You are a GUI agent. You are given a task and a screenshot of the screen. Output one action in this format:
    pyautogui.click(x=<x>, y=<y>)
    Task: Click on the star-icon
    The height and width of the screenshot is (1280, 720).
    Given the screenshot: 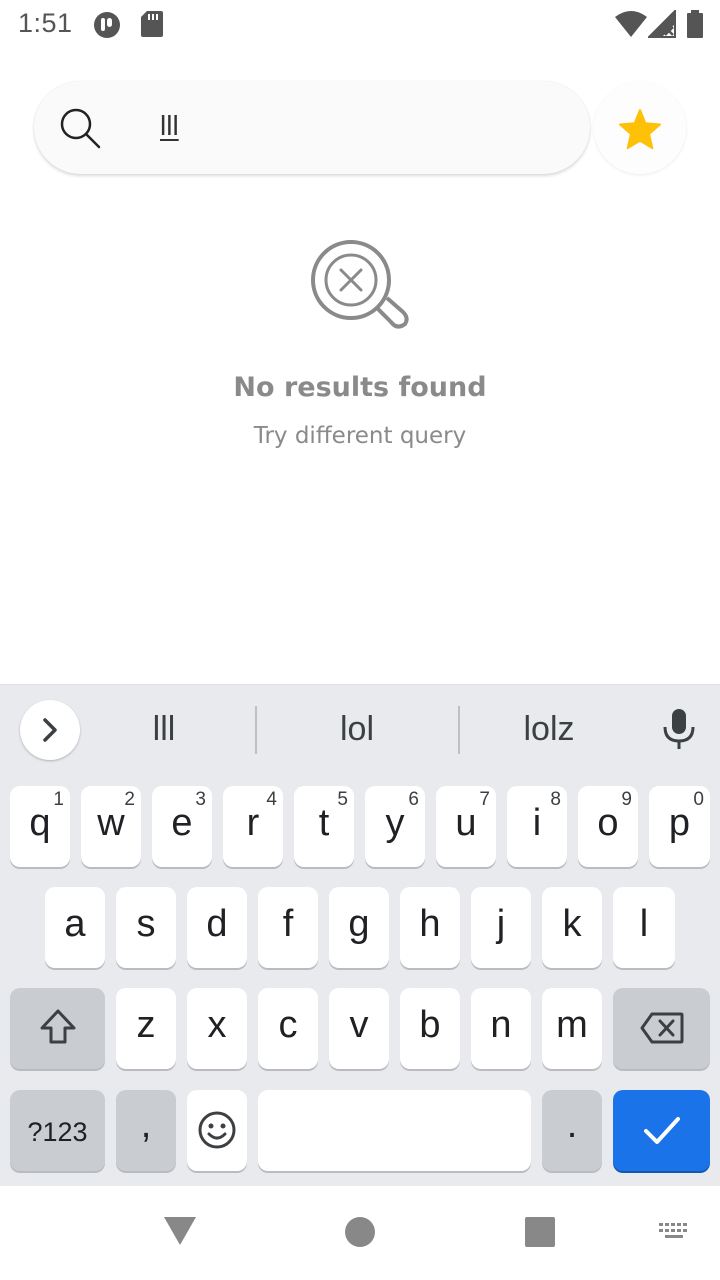 What is the action you would take?
    pyautogui.click(x=640, y=129)
    